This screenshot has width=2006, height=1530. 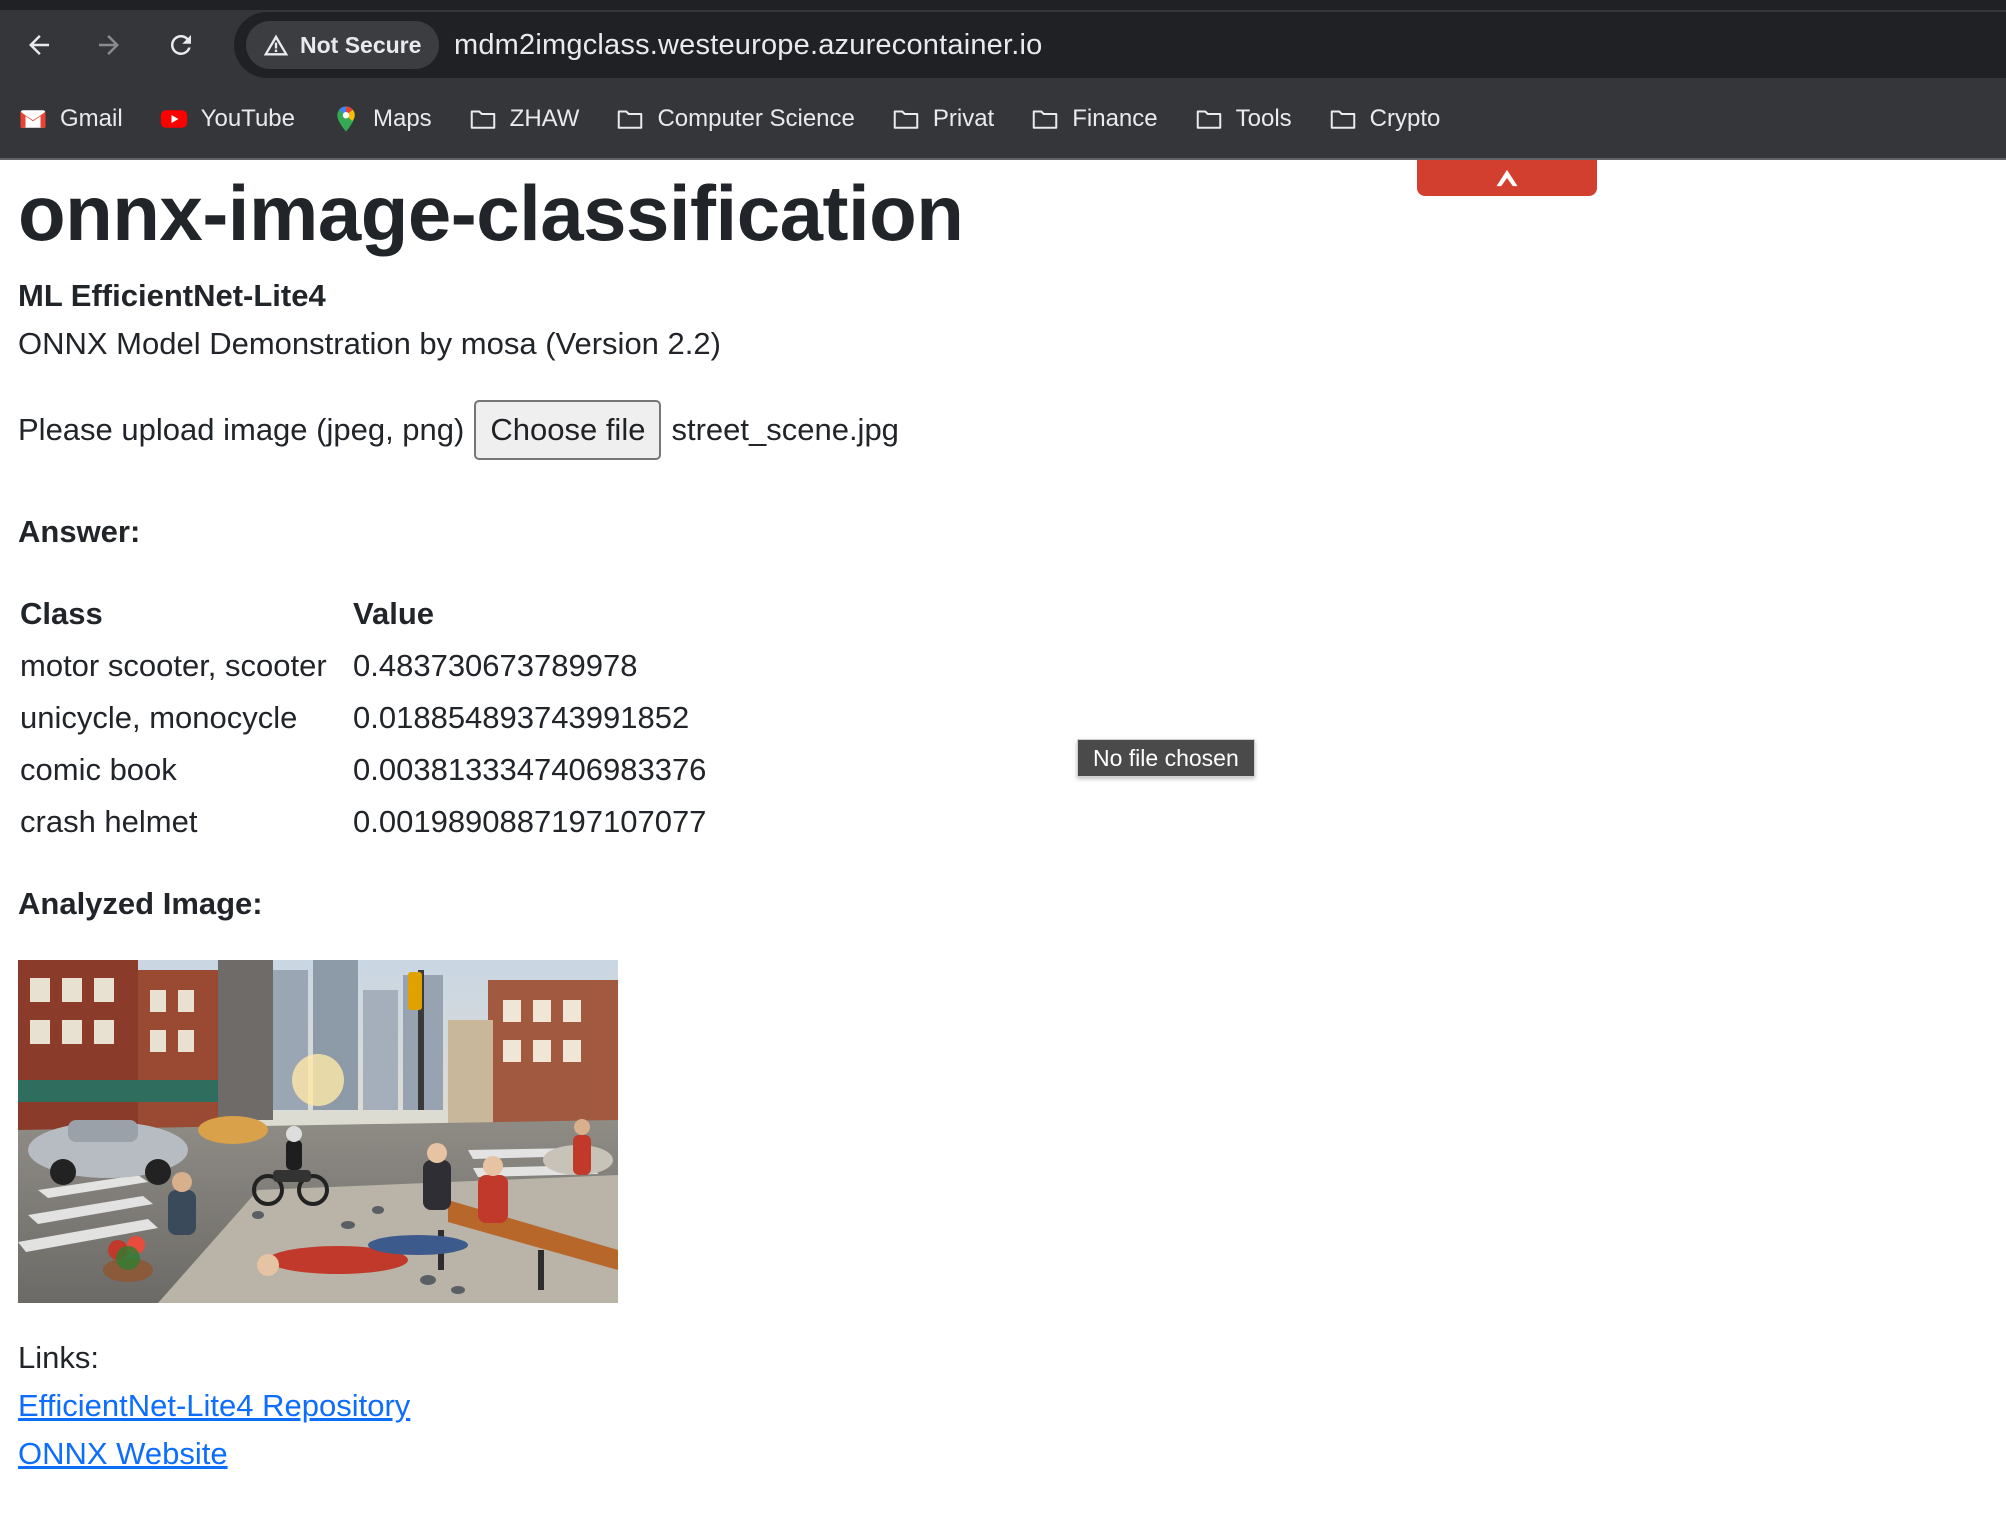 I want to click on back-button, so click(x=39, y=45).